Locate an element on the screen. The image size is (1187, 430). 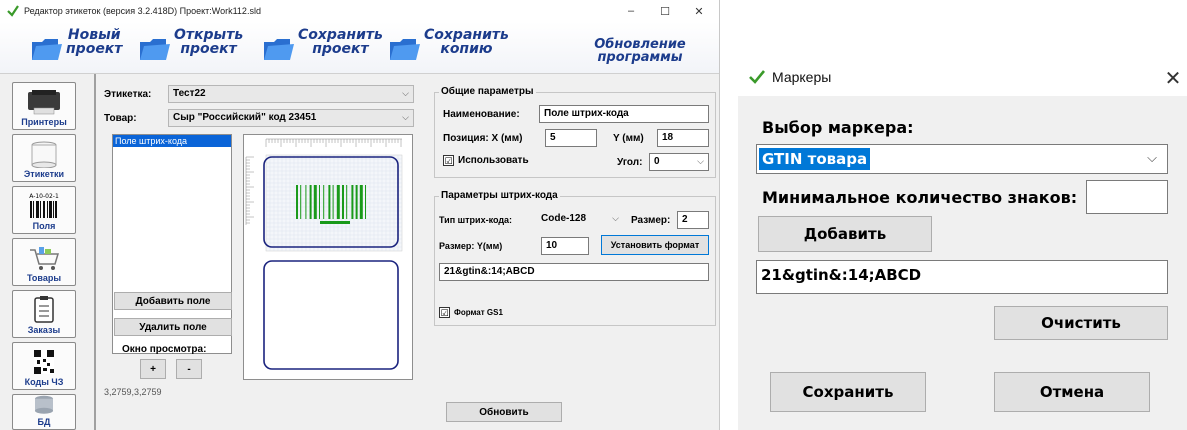
label-select-value: Тест22 is located at coordinates (189, 93).